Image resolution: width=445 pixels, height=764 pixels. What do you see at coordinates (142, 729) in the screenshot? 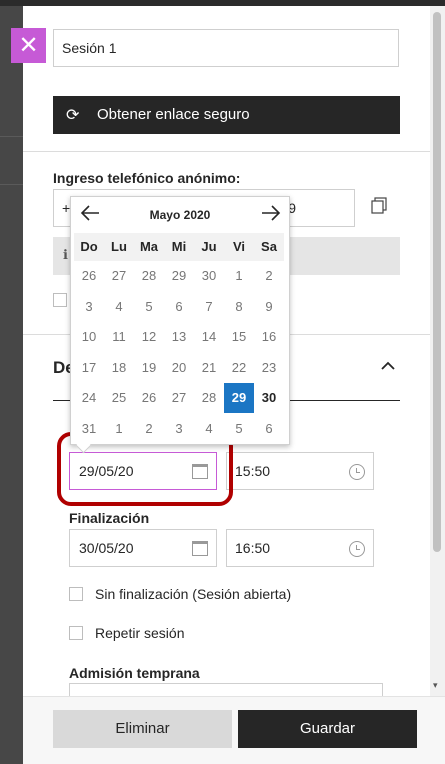
I see `delete-button: Eliminar` at bounding box center [142, 729].